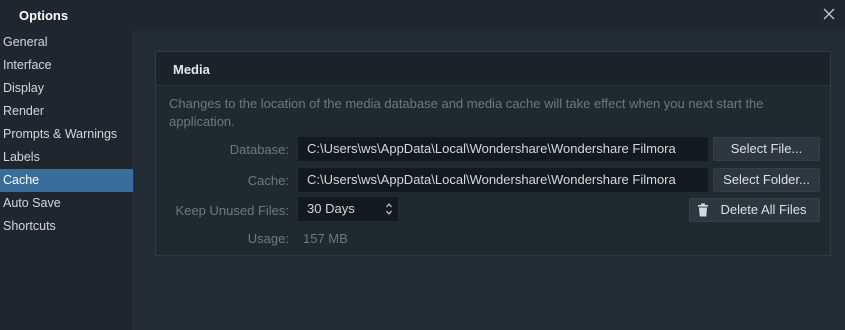 Image resolution: width=845 pixels, height=330 pixels. I want to click on title-bar: Options, so click(422, 15).